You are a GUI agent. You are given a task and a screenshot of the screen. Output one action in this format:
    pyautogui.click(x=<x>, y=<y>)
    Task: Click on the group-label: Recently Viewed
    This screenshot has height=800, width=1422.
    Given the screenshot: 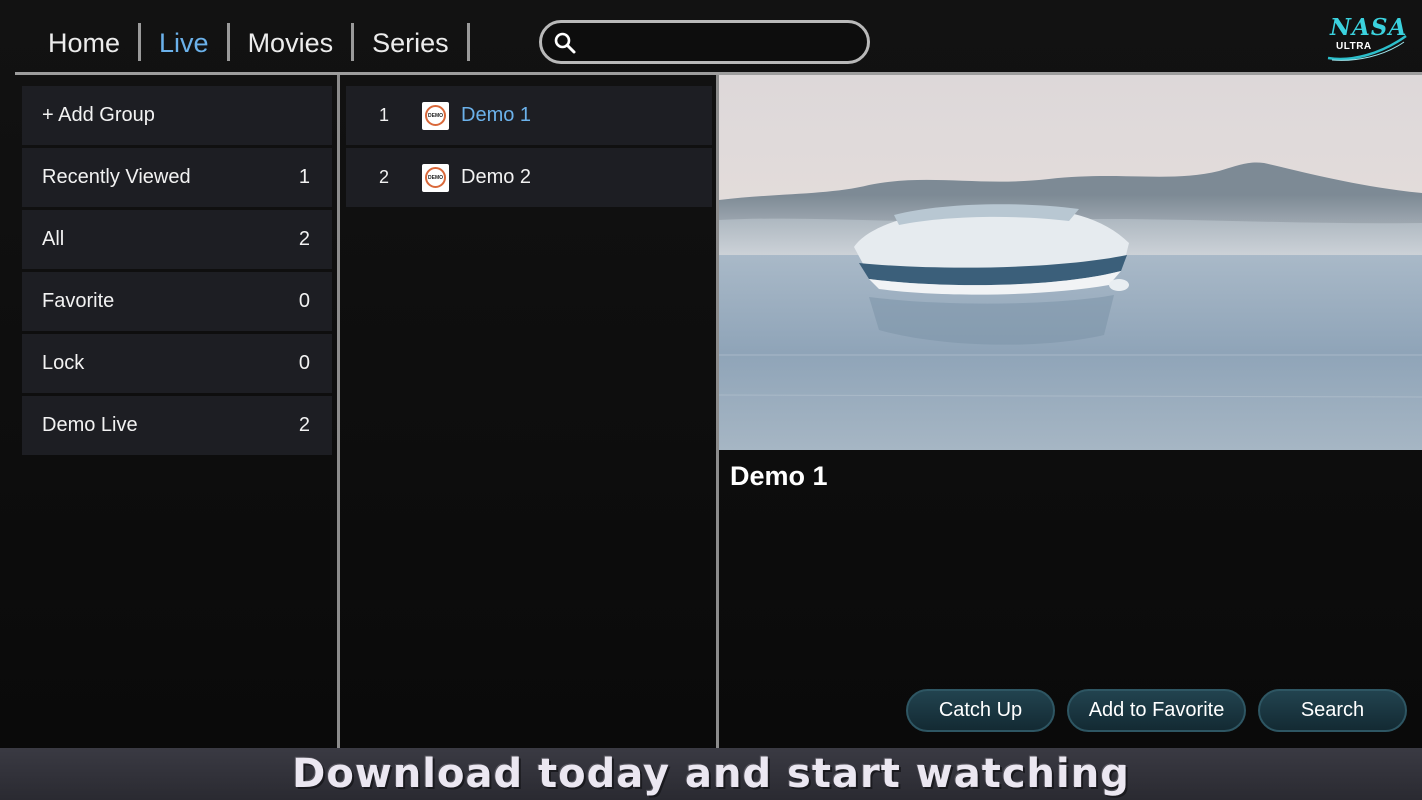 What is the action you would take?
    pyautogui.click(x=116, y=177)
    